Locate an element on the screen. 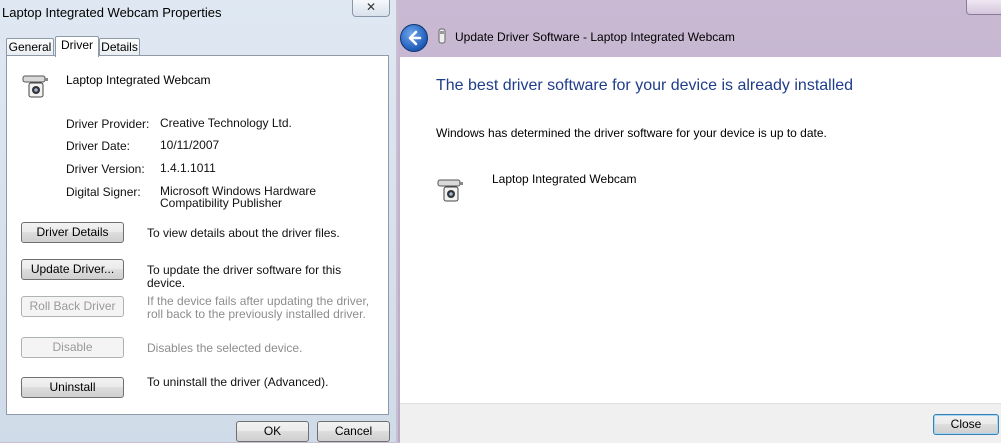 The width and height of the screenshot is (1001, 443). back-arrow-icon is located at coordinates (414, 38).